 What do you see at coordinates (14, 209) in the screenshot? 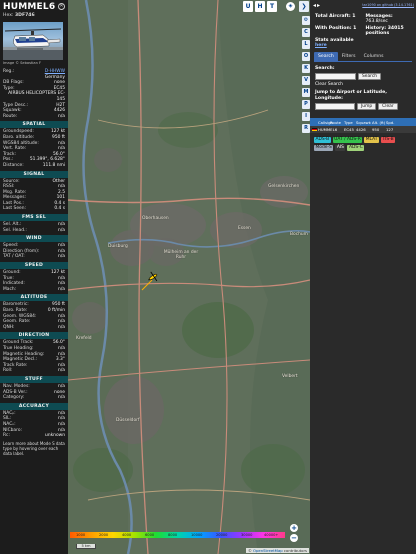
I see `signal-label: Last Seen:` at bounding box center [14, 209].